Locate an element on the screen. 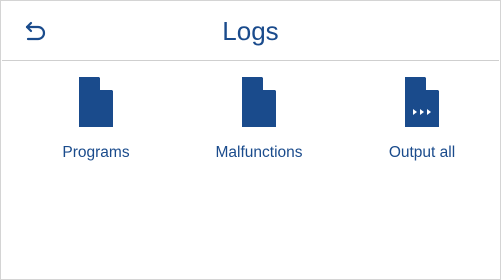 The height and width of the screenshot is (280, 501). page-title: Logs is located at coordinates (250, 31).